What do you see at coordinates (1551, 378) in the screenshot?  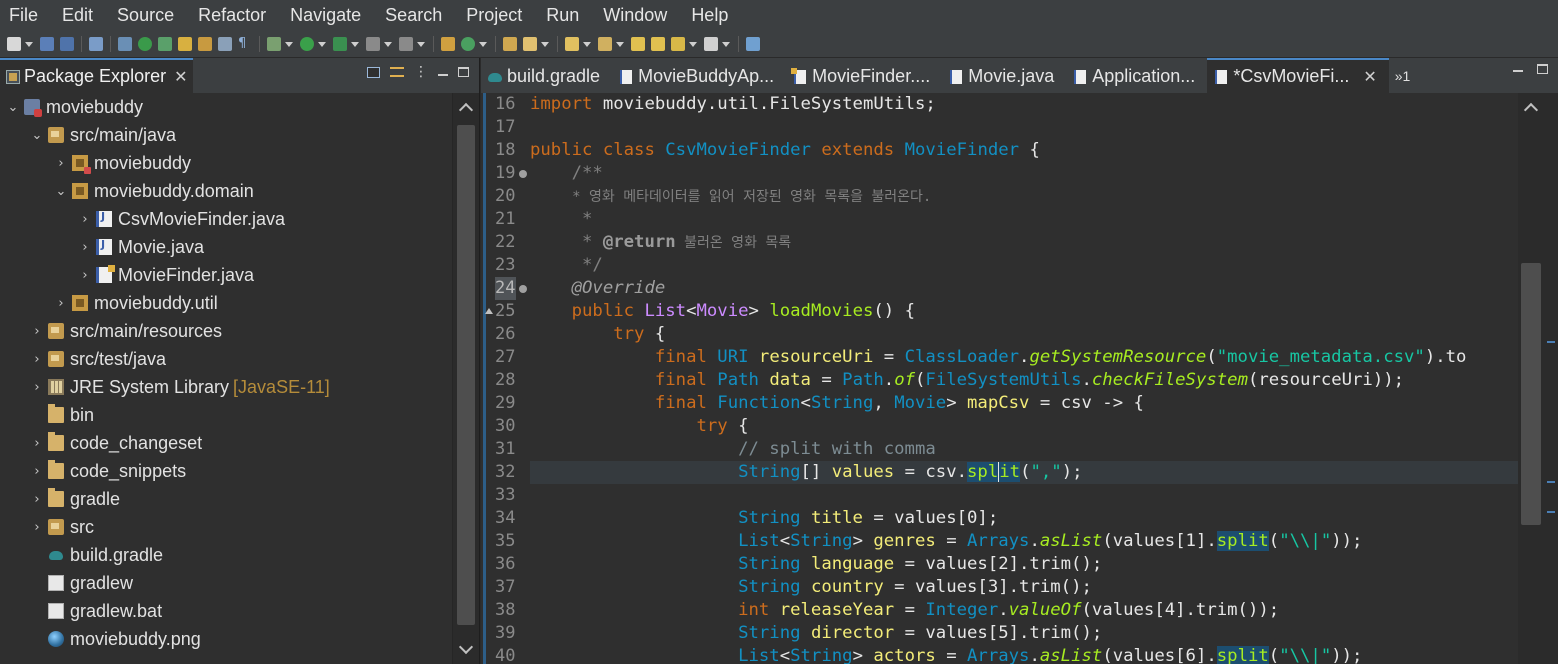 I see `overview-ruler` at bounding box center [1551, 378].